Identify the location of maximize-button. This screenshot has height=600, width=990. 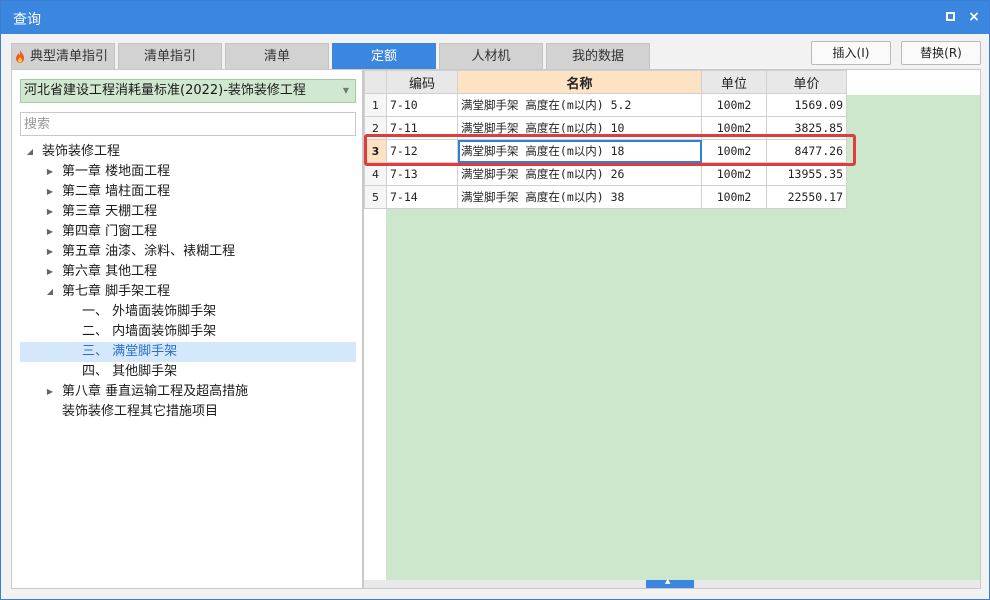
(950, 17).